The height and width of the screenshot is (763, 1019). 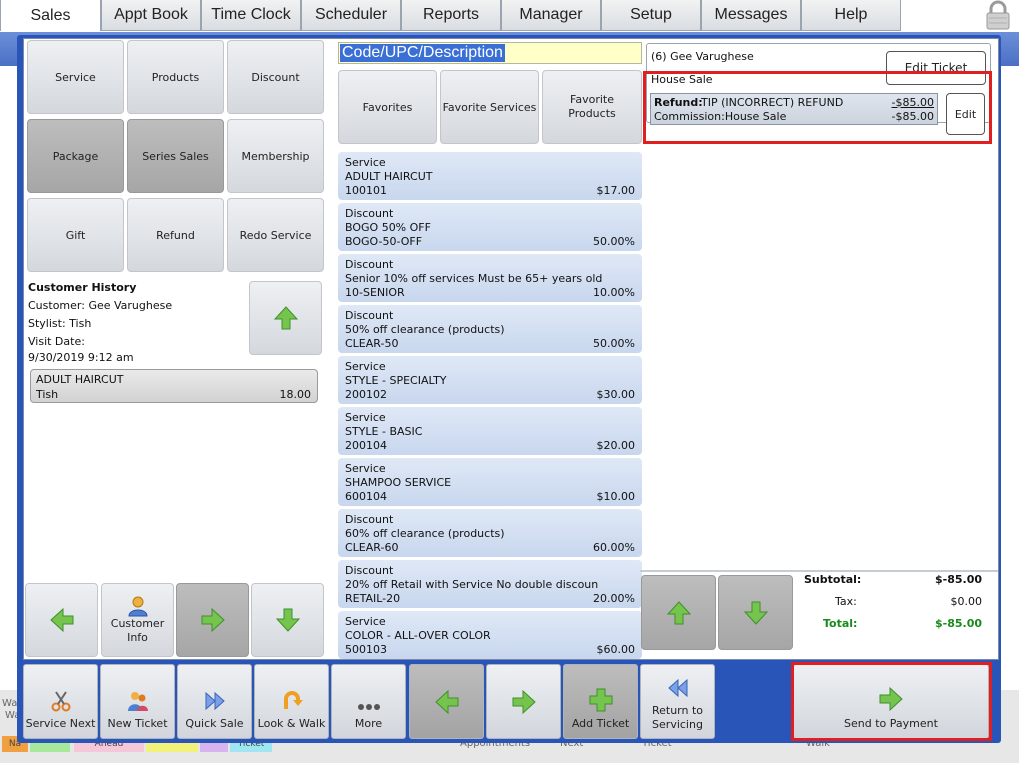 What do you see at coordinates (75, 235) in the screenshot?
I see `category-gift-button: Gift` at bounding box center [75, 235].